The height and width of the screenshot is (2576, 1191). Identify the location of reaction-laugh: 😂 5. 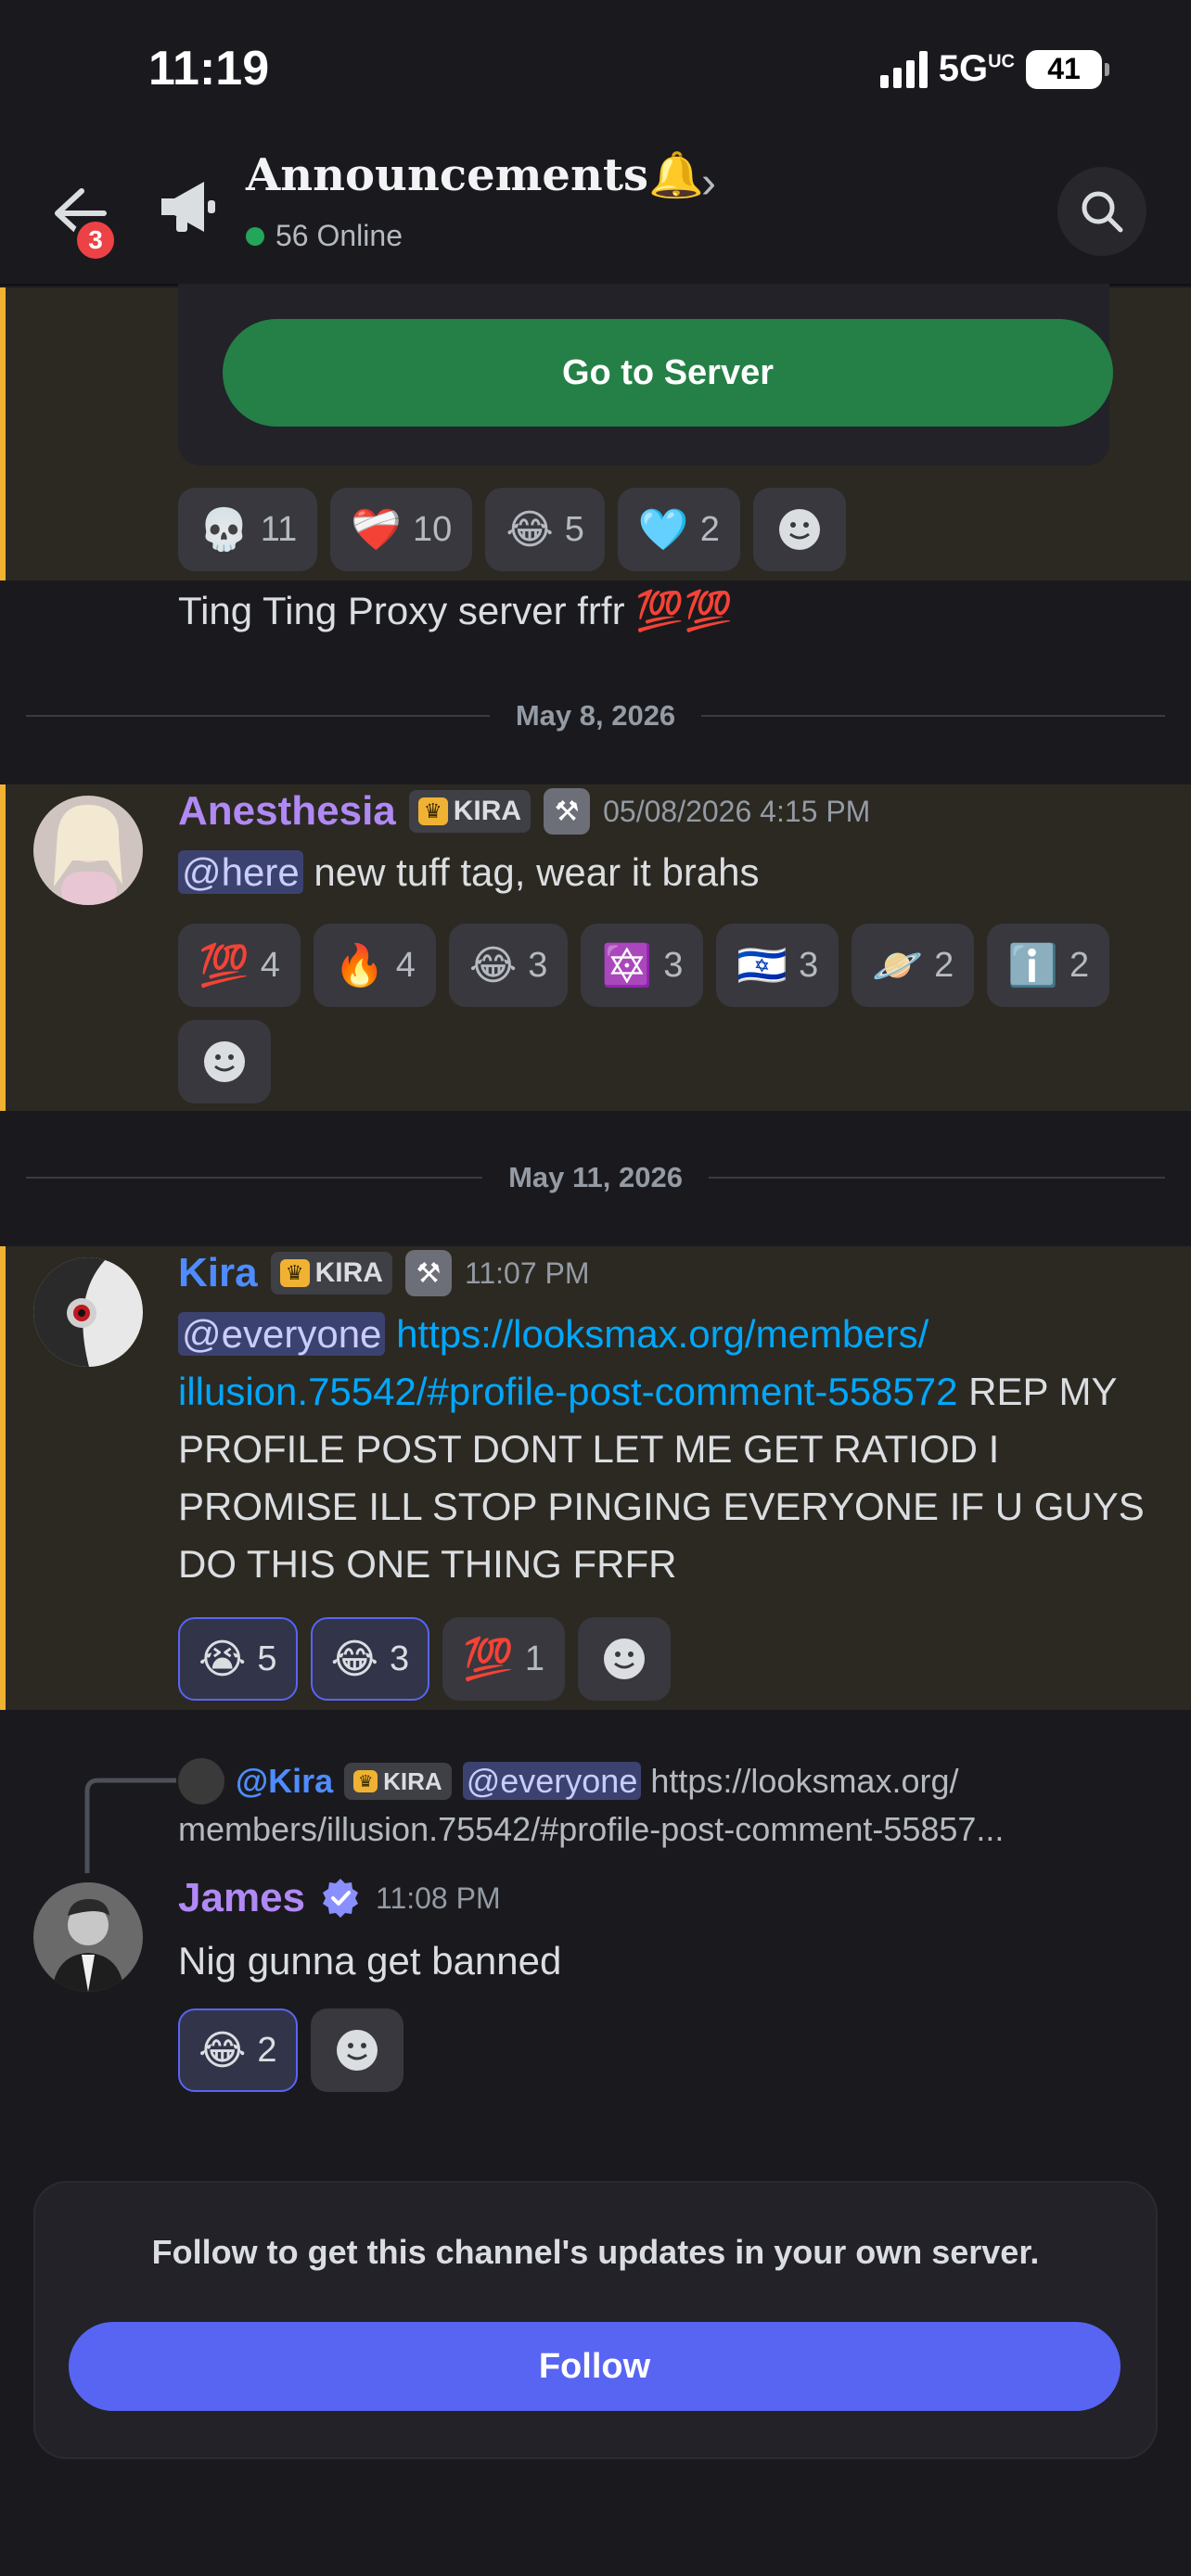
(545, 529).